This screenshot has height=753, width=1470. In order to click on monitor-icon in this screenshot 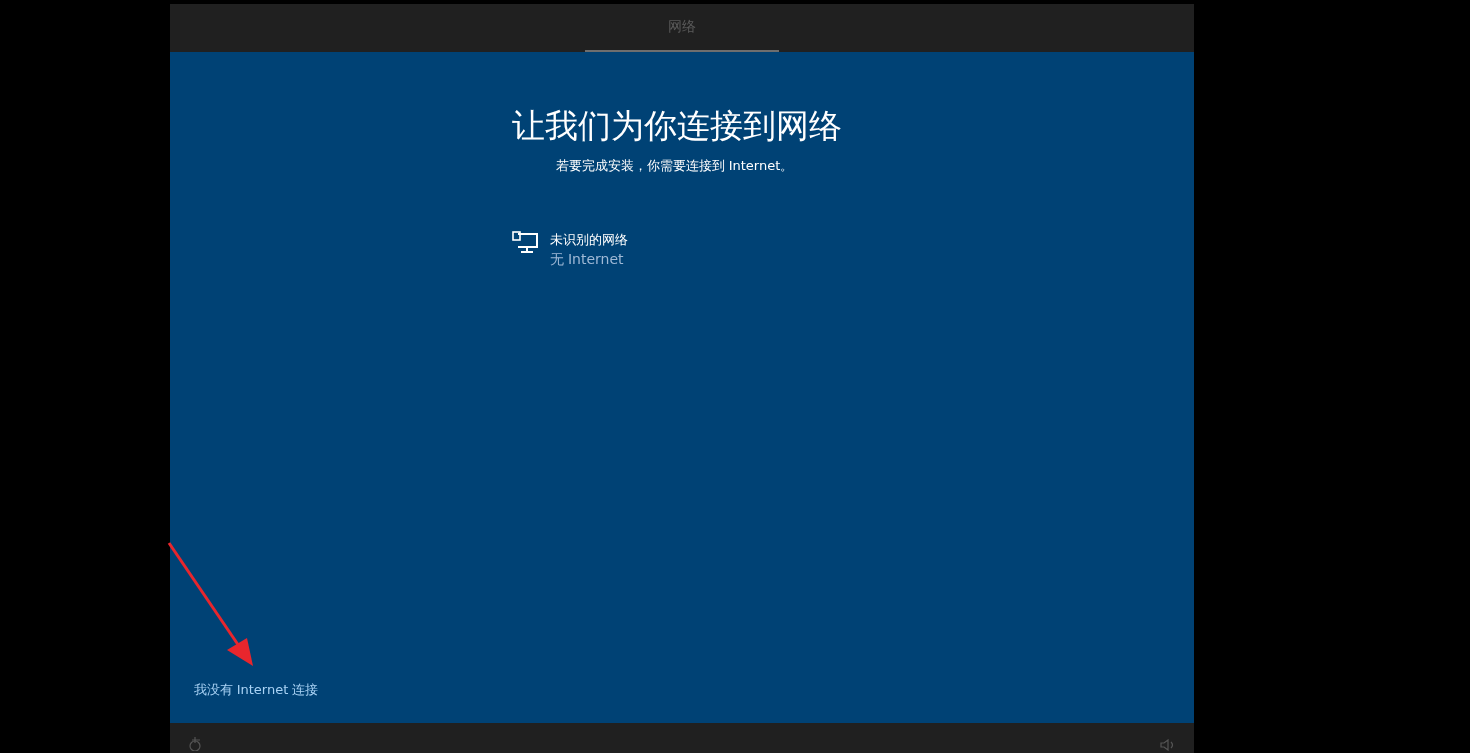, I will do `click(525, 243)`.